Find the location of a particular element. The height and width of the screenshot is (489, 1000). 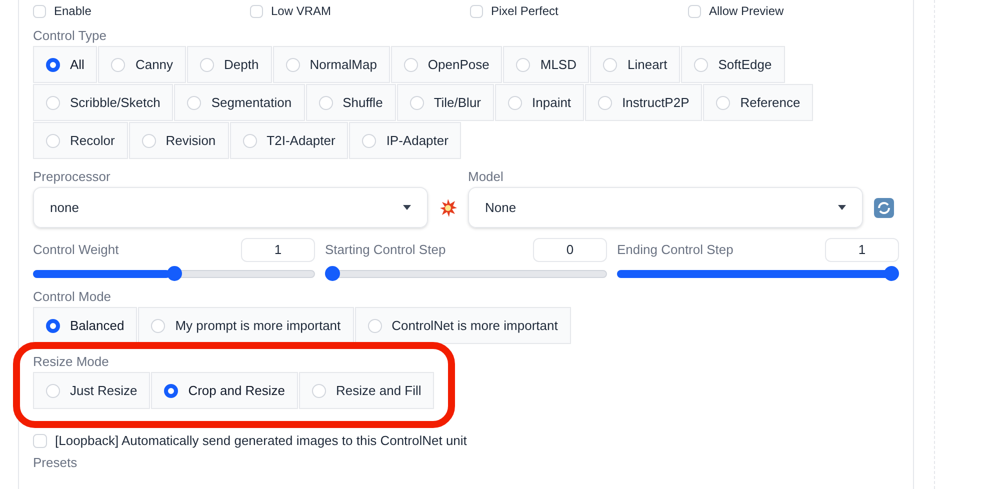

group-label: Resize Mode is located at coordinates (71, 362).